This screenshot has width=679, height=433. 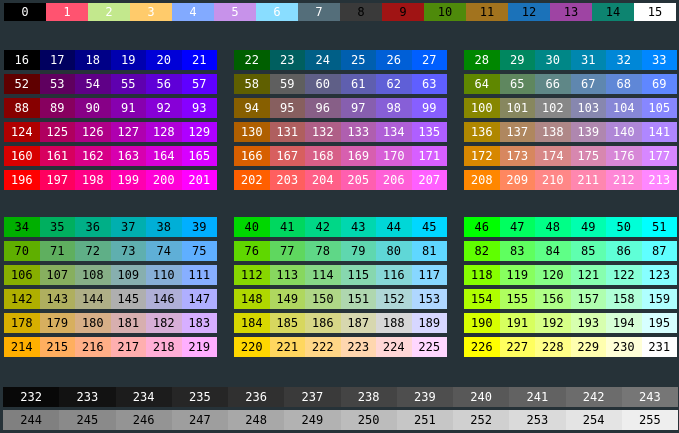 What do you see at coordinates (252, 299) in the screenshot?
I see `cube-color-swatch-148: 148` at bounding box center [252, 299].